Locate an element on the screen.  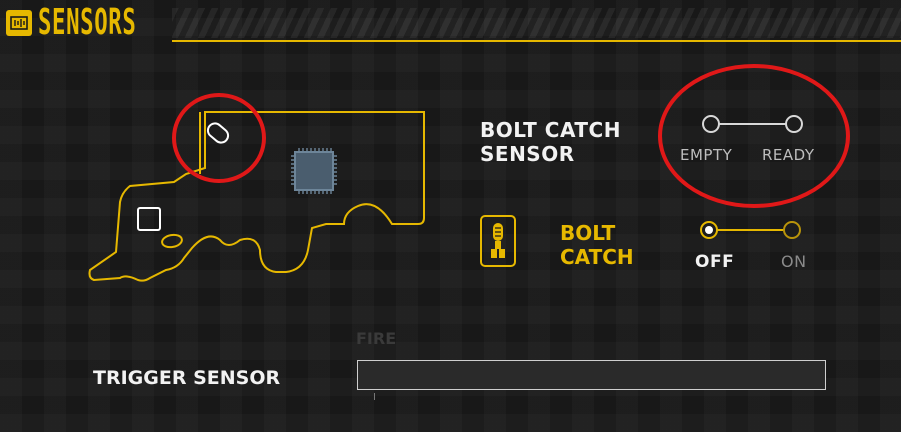
toggle-option-on: ON is located at coordinates (794, 261).